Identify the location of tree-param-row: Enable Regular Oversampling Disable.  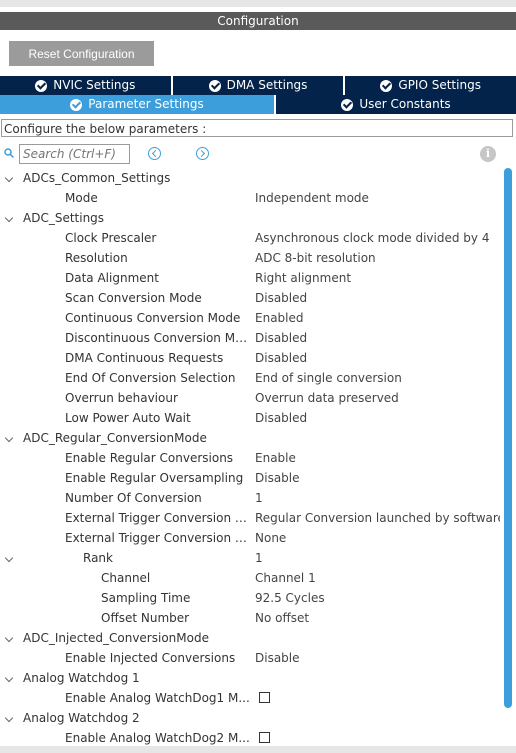
(250, 478).